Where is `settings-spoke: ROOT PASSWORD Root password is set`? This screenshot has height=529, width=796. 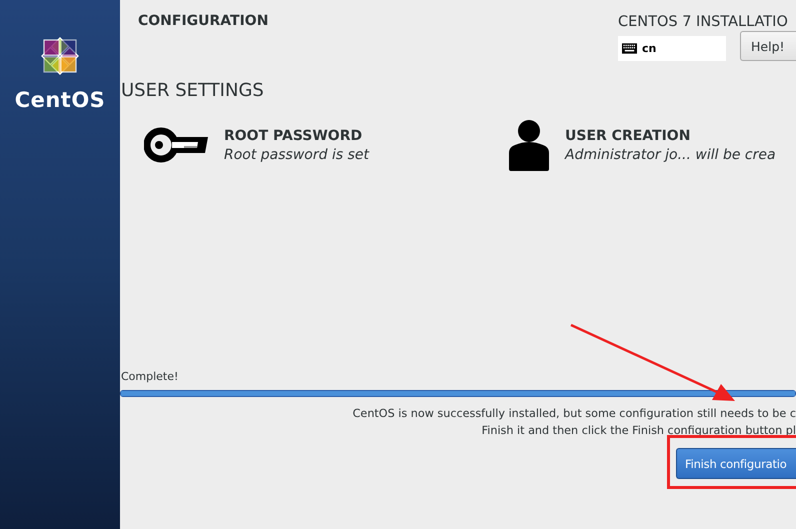
settings-spoke: ROOT PASSWORD Root password is set is located at coordinates (300, 145).